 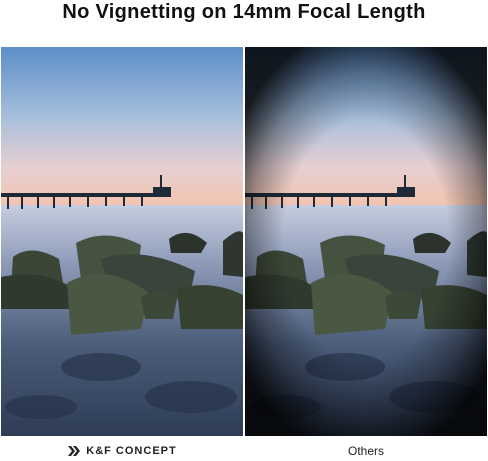 I want to click on brand-label: K&F CONCEPT, so click(x=121, y=451).